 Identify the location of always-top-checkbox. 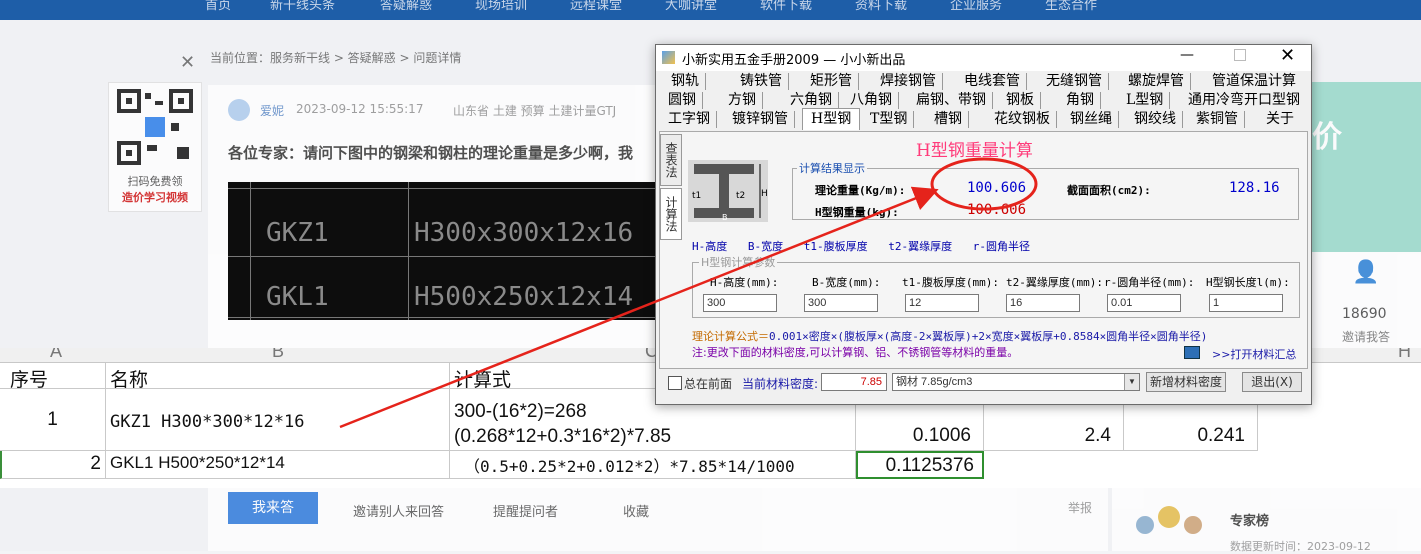
(675, 383).